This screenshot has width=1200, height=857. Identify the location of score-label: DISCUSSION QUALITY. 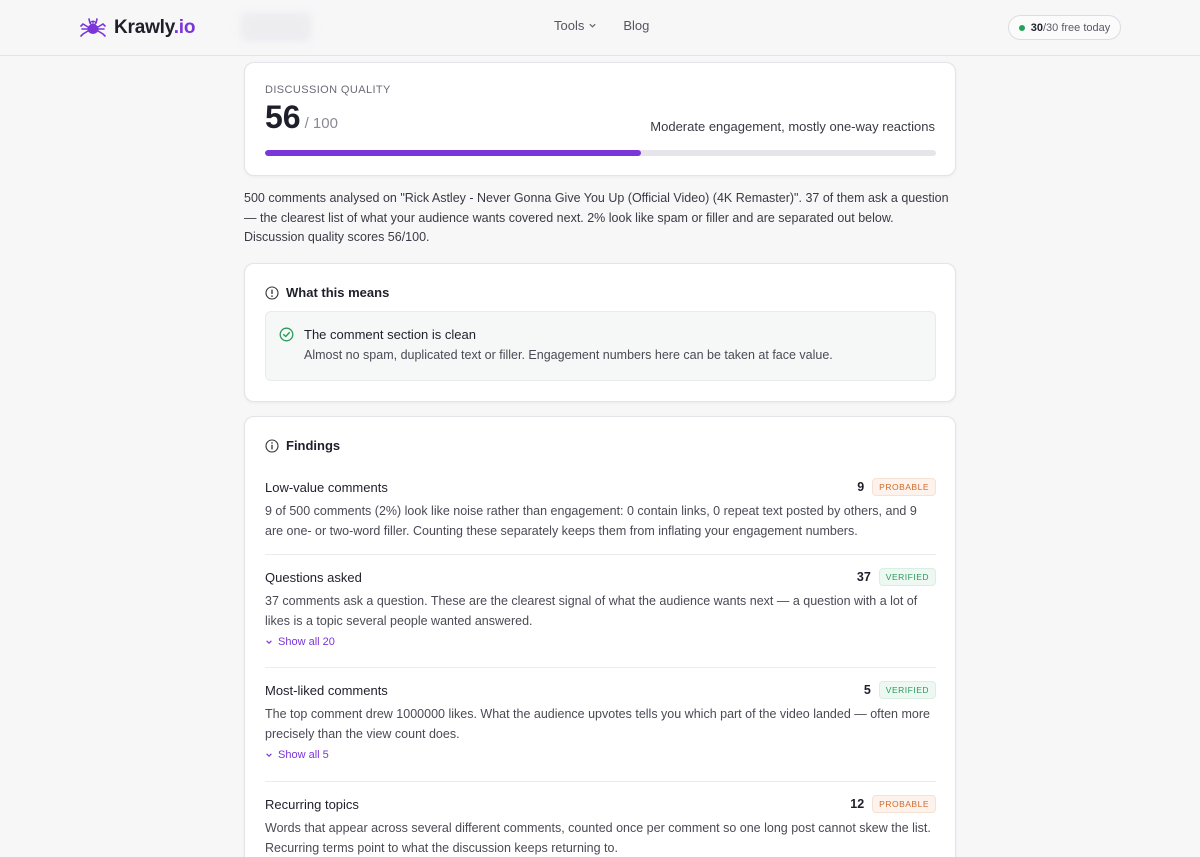
(328, 90).